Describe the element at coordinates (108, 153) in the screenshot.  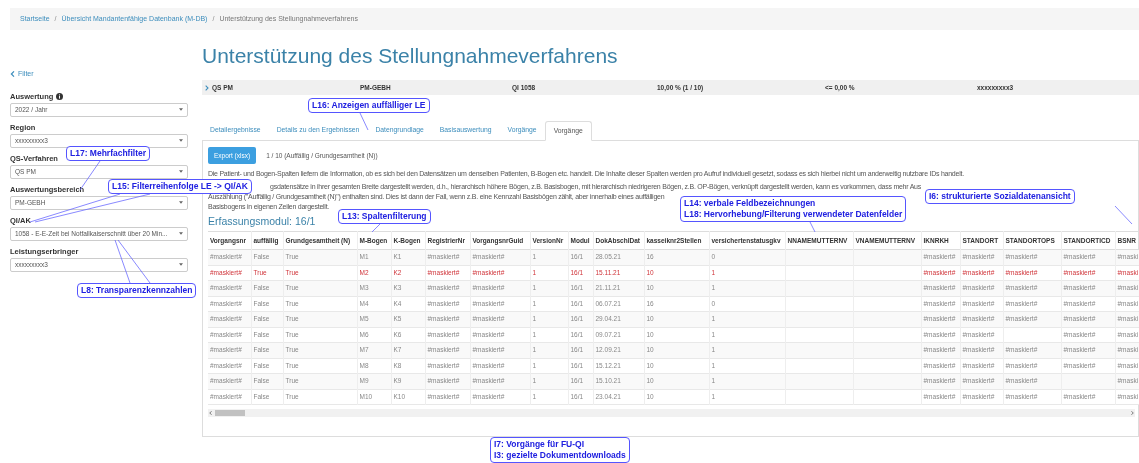
I see `callout-text: L17: Mehrfachfilter` at that location.